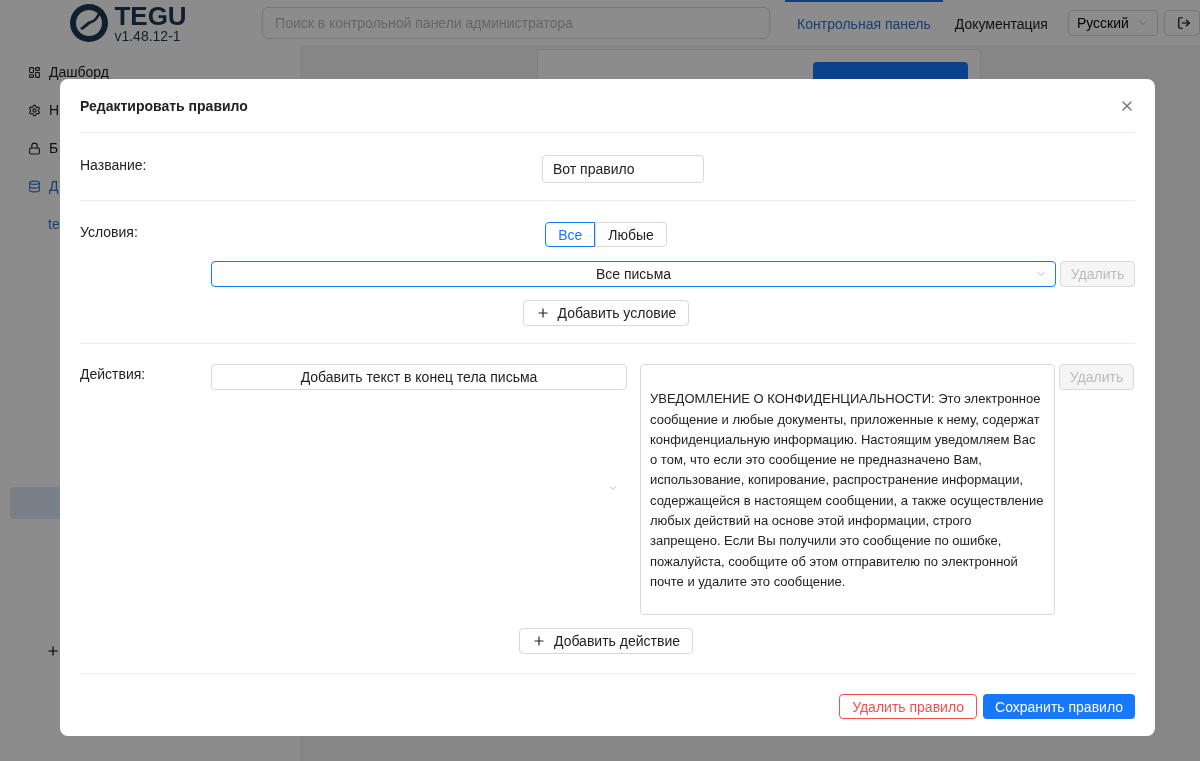 This screenshot has width=1200, height=761. Describe the element at coordinates (113, 374) in the screenshot. I see `field-label: Действия:` at that location.